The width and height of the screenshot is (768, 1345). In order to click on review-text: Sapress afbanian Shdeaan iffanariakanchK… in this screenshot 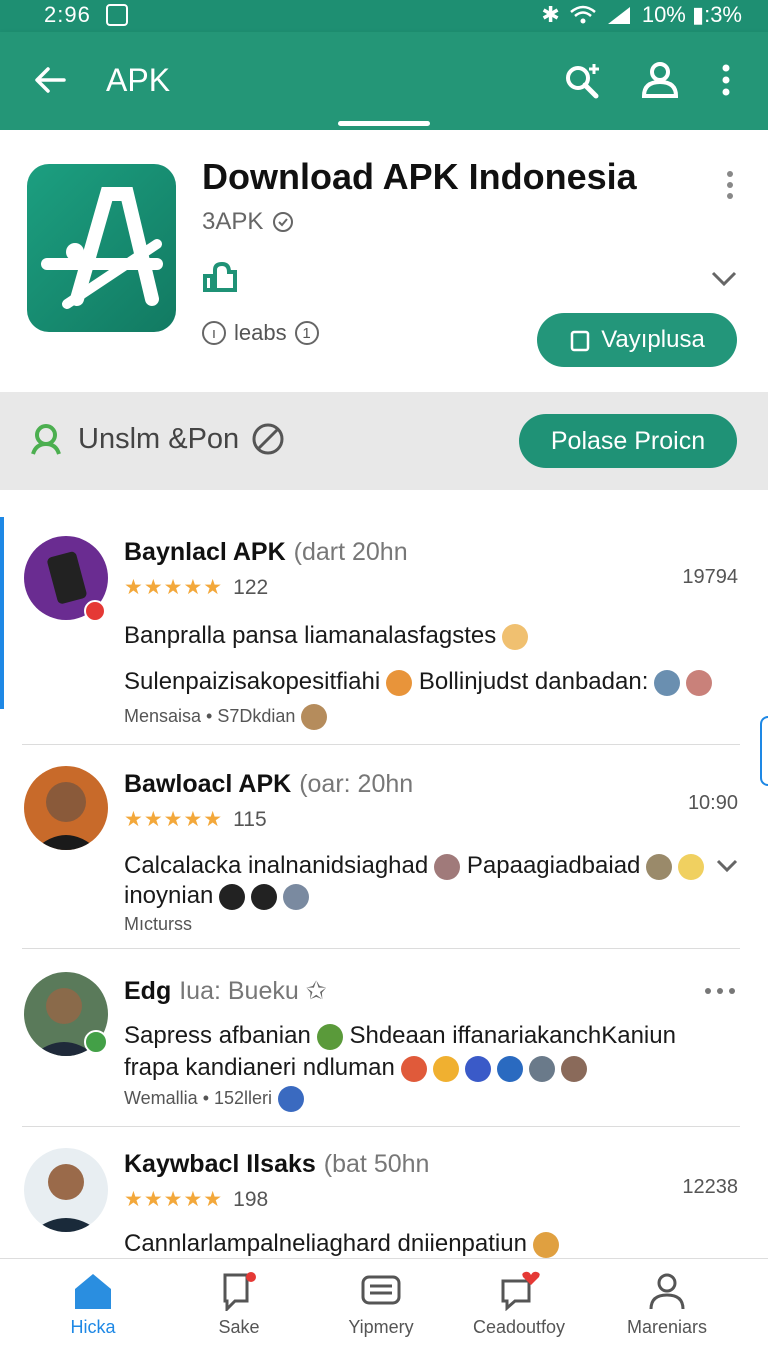, I will do `click(400, 1036)`.